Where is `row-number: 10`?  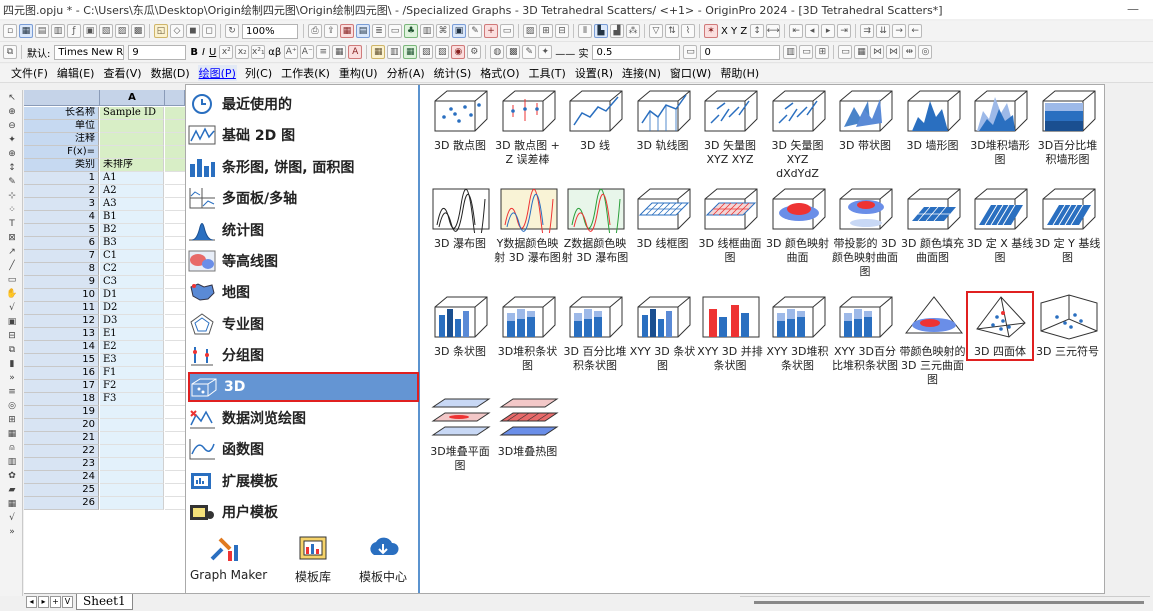 row-number: 10 is located at coordinates (61, 295).